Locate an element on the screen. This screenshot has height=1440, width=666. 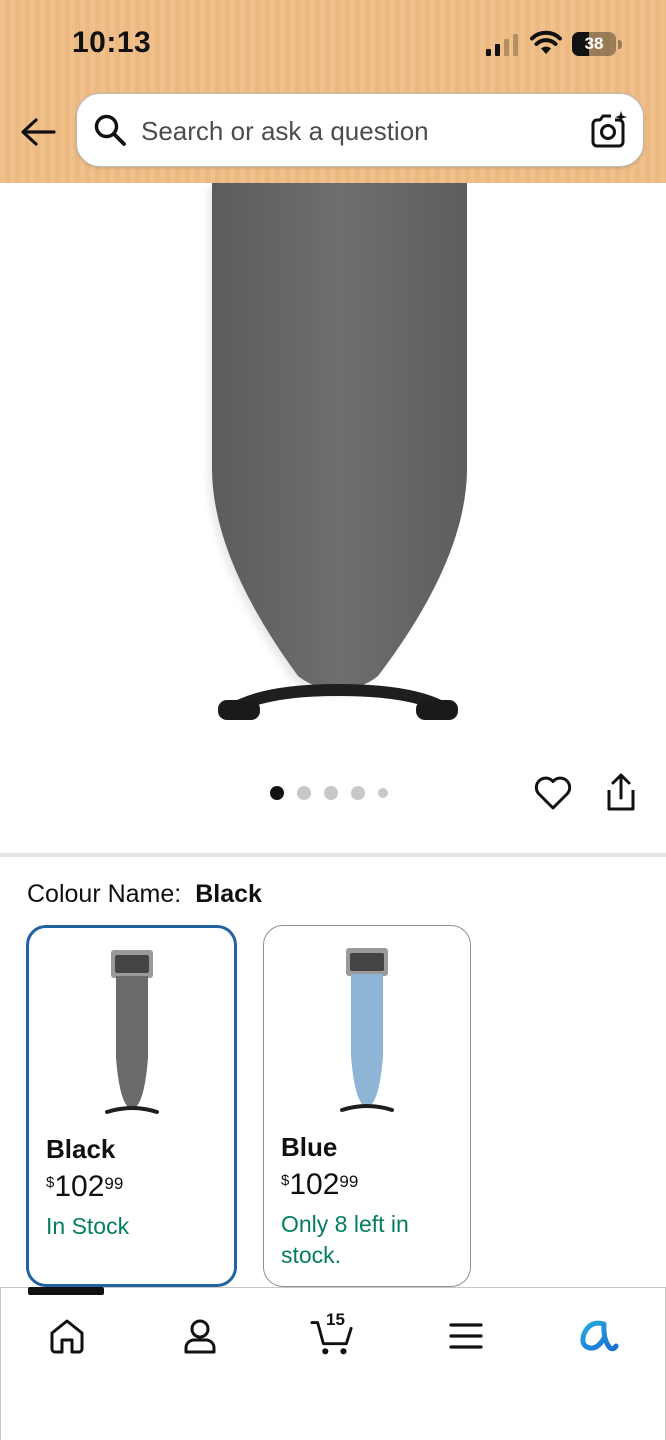
account-icon is located at coordinates (200, 1336).